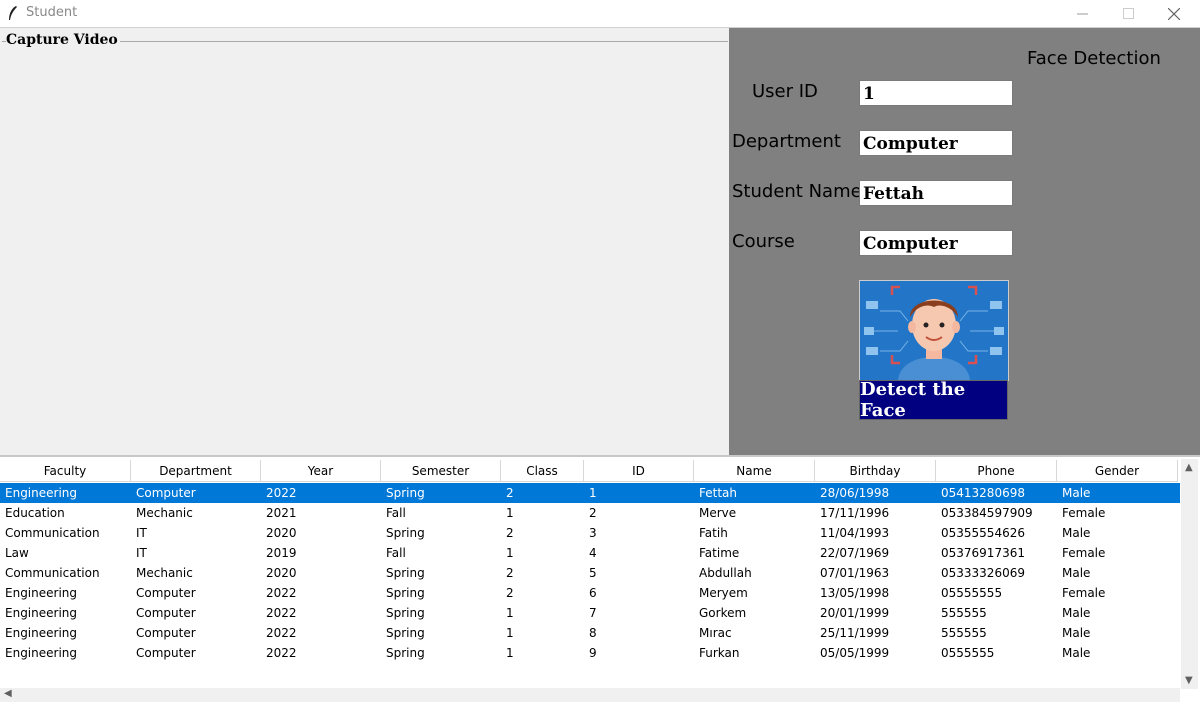 Image resolution: width=1200 pixels, height=705 pixels. I want to click on table-cell: Gorkem, so click(723, 613).